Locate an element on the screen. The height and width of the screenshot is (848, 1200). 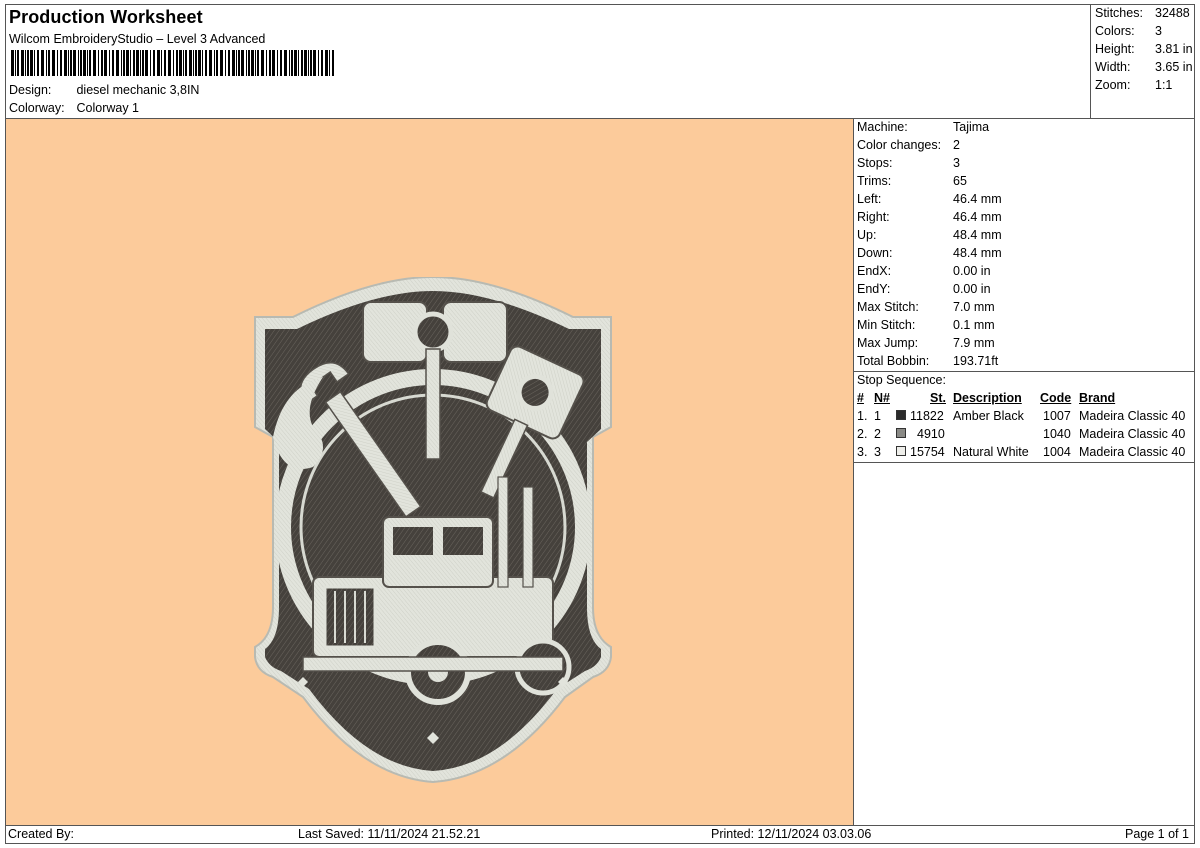
info-value: 7.9 mm is located at coordinates (974, 343).